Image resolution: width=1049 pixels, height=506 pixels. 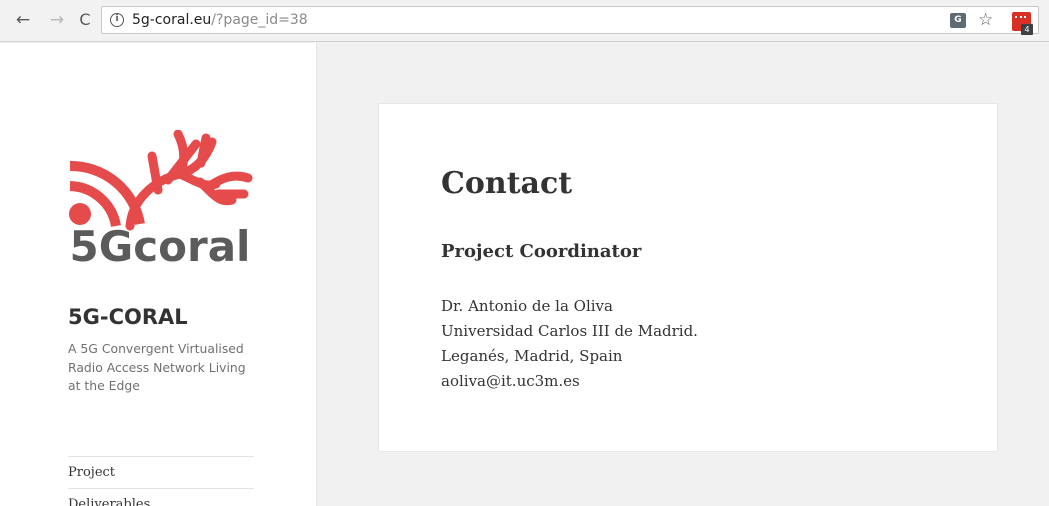 What do you see at coordinates (128, 317) in the screenshot?
I see `site-title: 5G-CORAL` at bounding box center [128, 317].